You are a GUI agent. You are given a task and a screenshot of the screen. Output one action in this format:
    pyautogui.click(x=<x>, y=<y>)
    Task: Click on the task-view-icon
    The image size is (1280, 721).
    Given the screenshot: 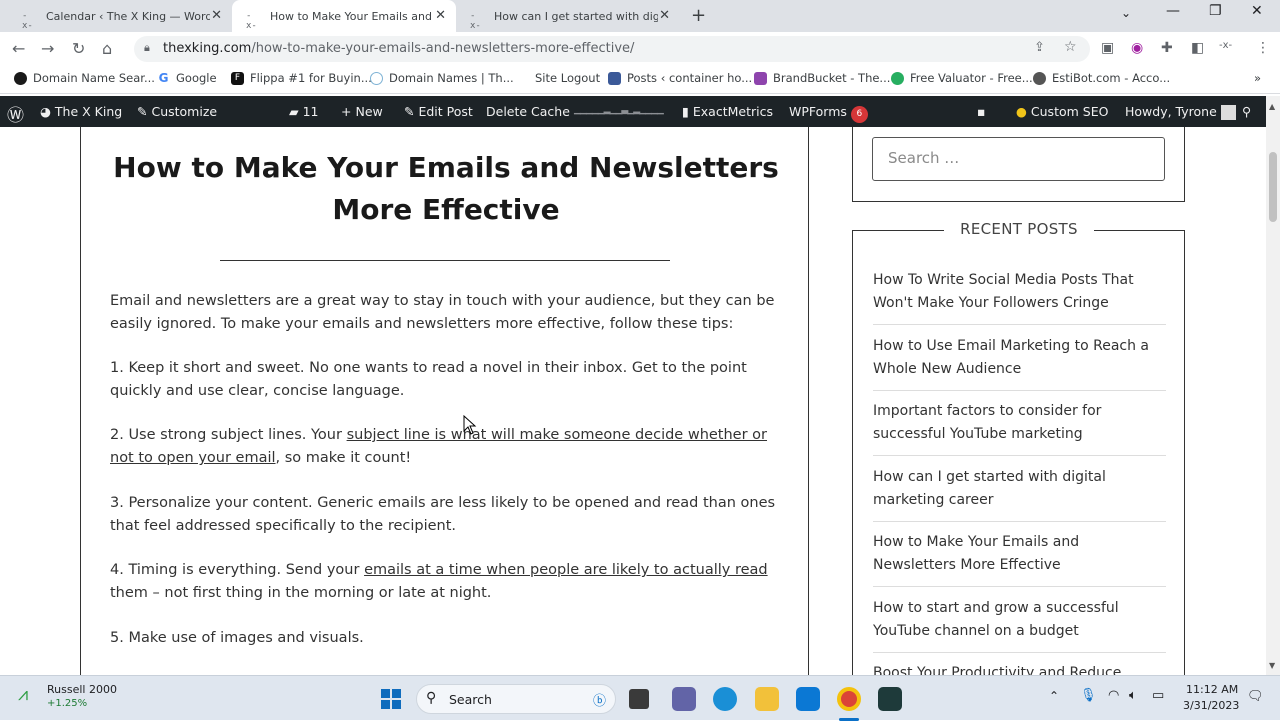 What is the action you would take?
    pyautogui.click(x=639, y=699)
    